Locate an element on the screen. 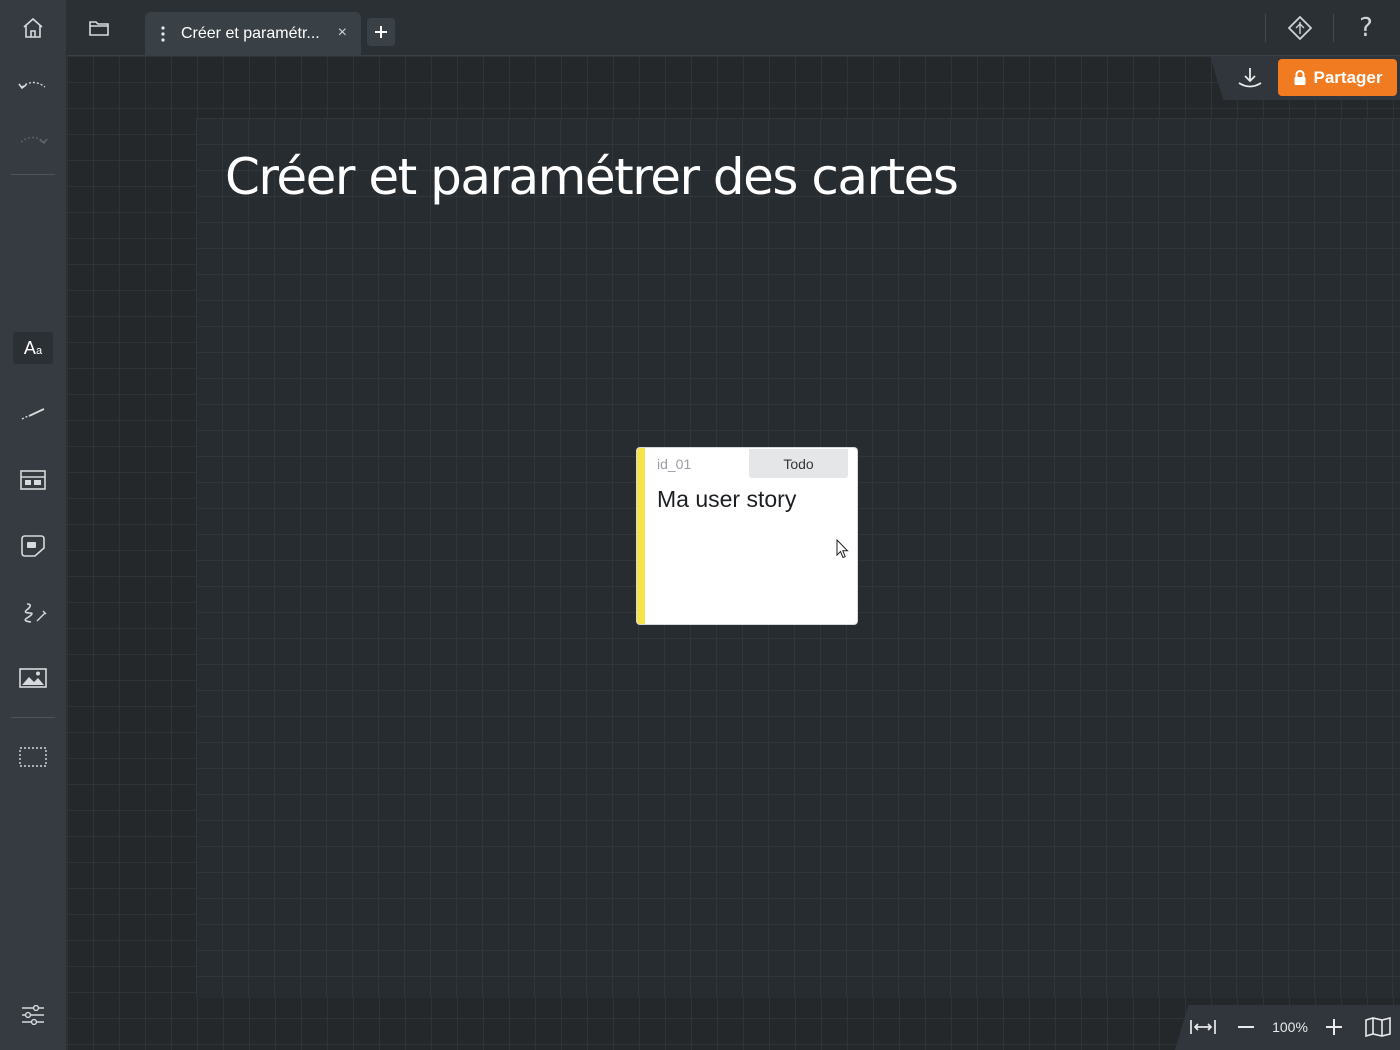 Image resolution: width=1400 pixels, height=1050 pixels. download-button is located at coordinates (1250, 78).